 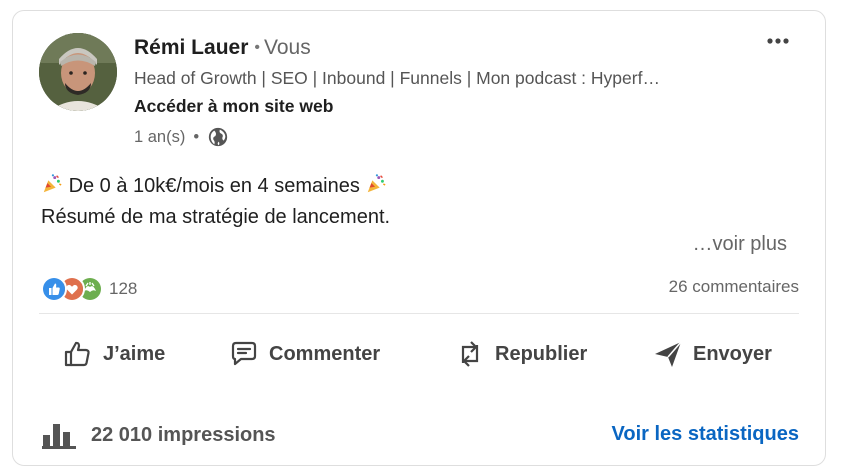 I want to click on like-reaction-icon, so click(x=54, y=289).